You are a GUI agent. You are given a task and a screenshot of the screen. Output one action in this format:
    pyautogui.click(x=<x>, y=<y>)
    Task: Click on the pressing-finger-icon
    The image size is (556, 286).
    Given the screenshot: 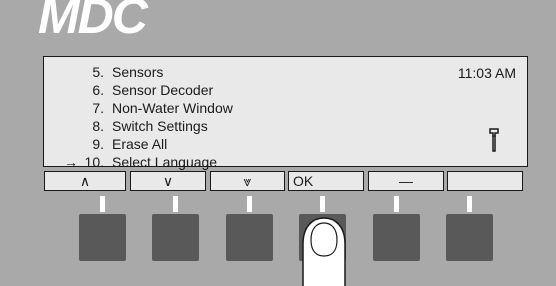 What is the action you would take?
    pyautogui.click(x=324, y=251)
    